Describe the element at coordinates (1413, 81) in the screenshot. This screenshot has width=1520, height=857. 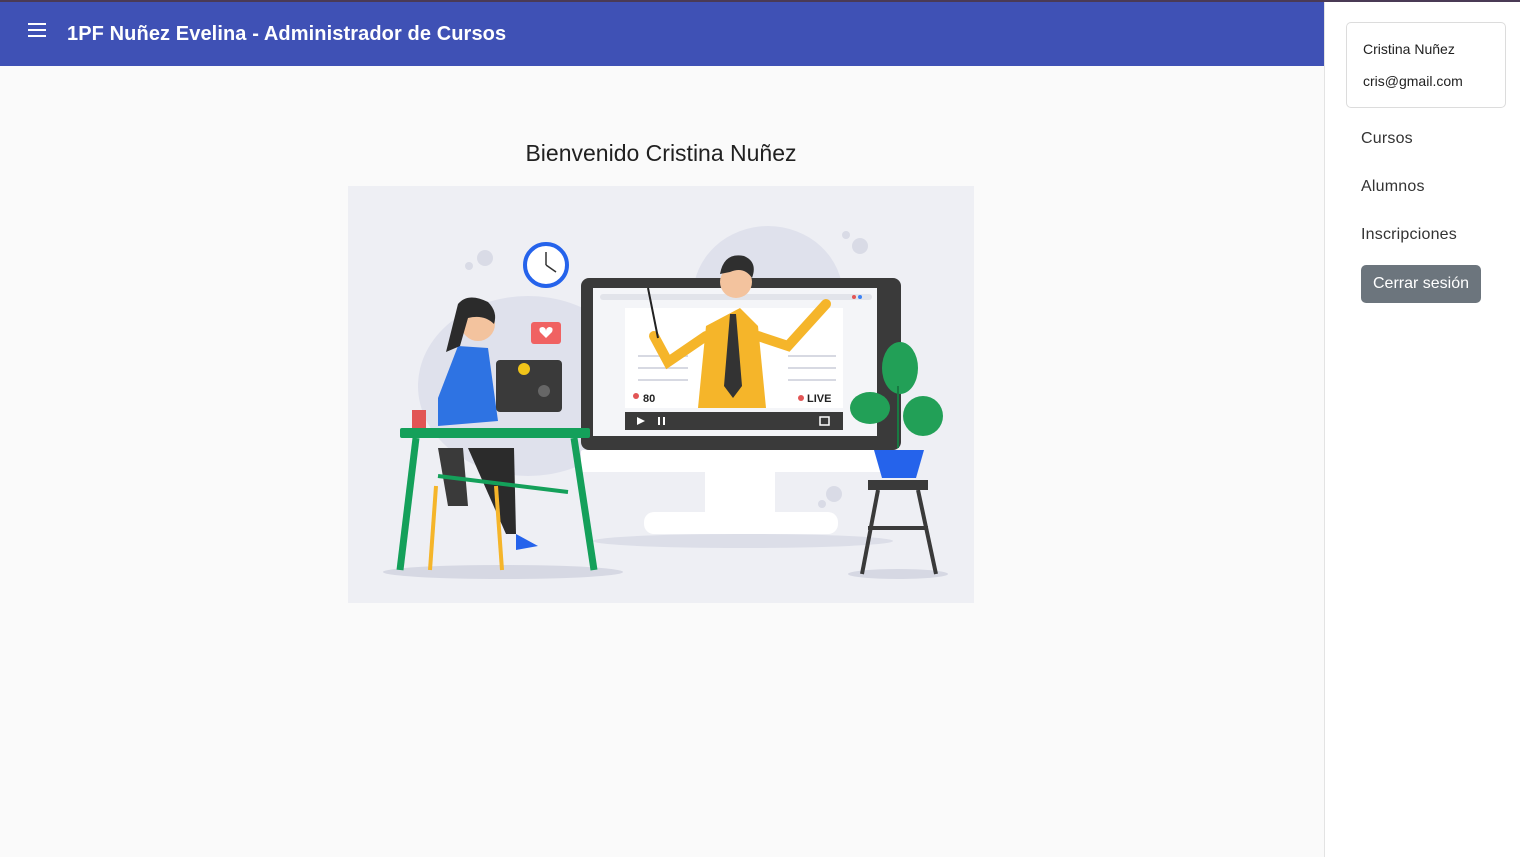
I see `user-email: cris@gmail.com` at that location.